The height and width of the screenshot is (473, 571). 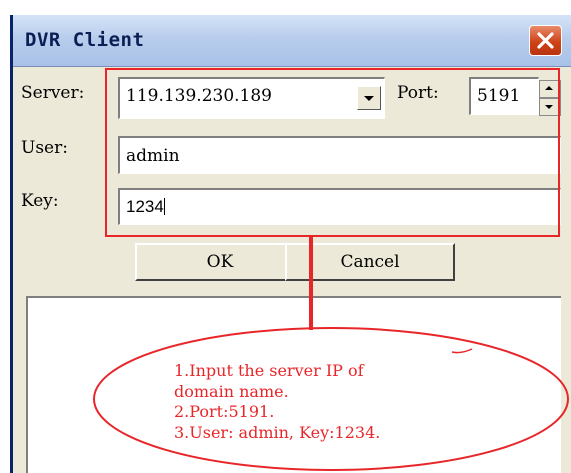 I want to click on window-title: DVR Client, so click(x=85, y=40).